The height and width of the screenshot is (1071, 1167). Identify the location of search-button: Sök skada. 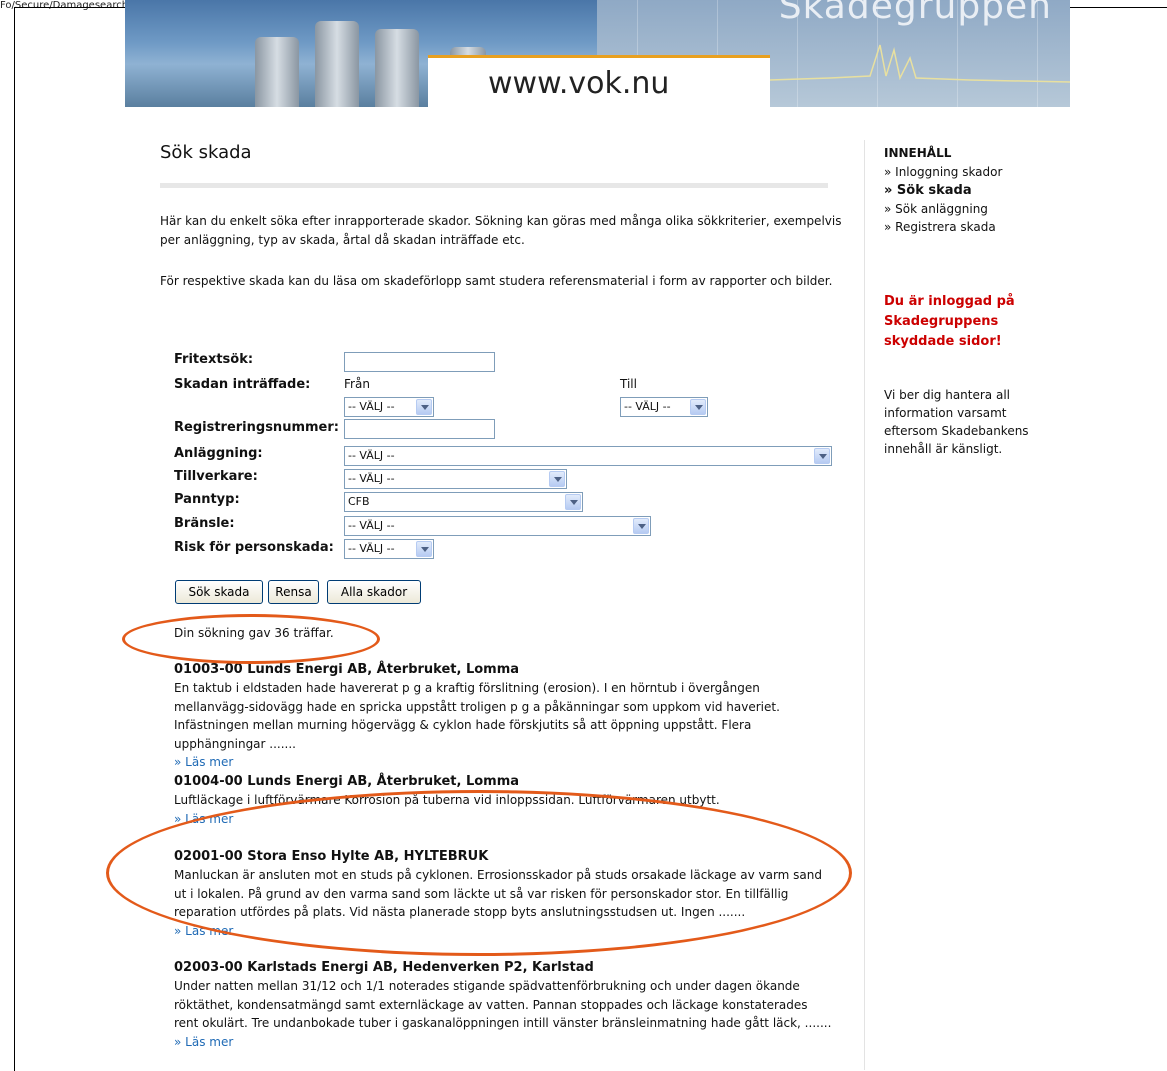
(219, 592).